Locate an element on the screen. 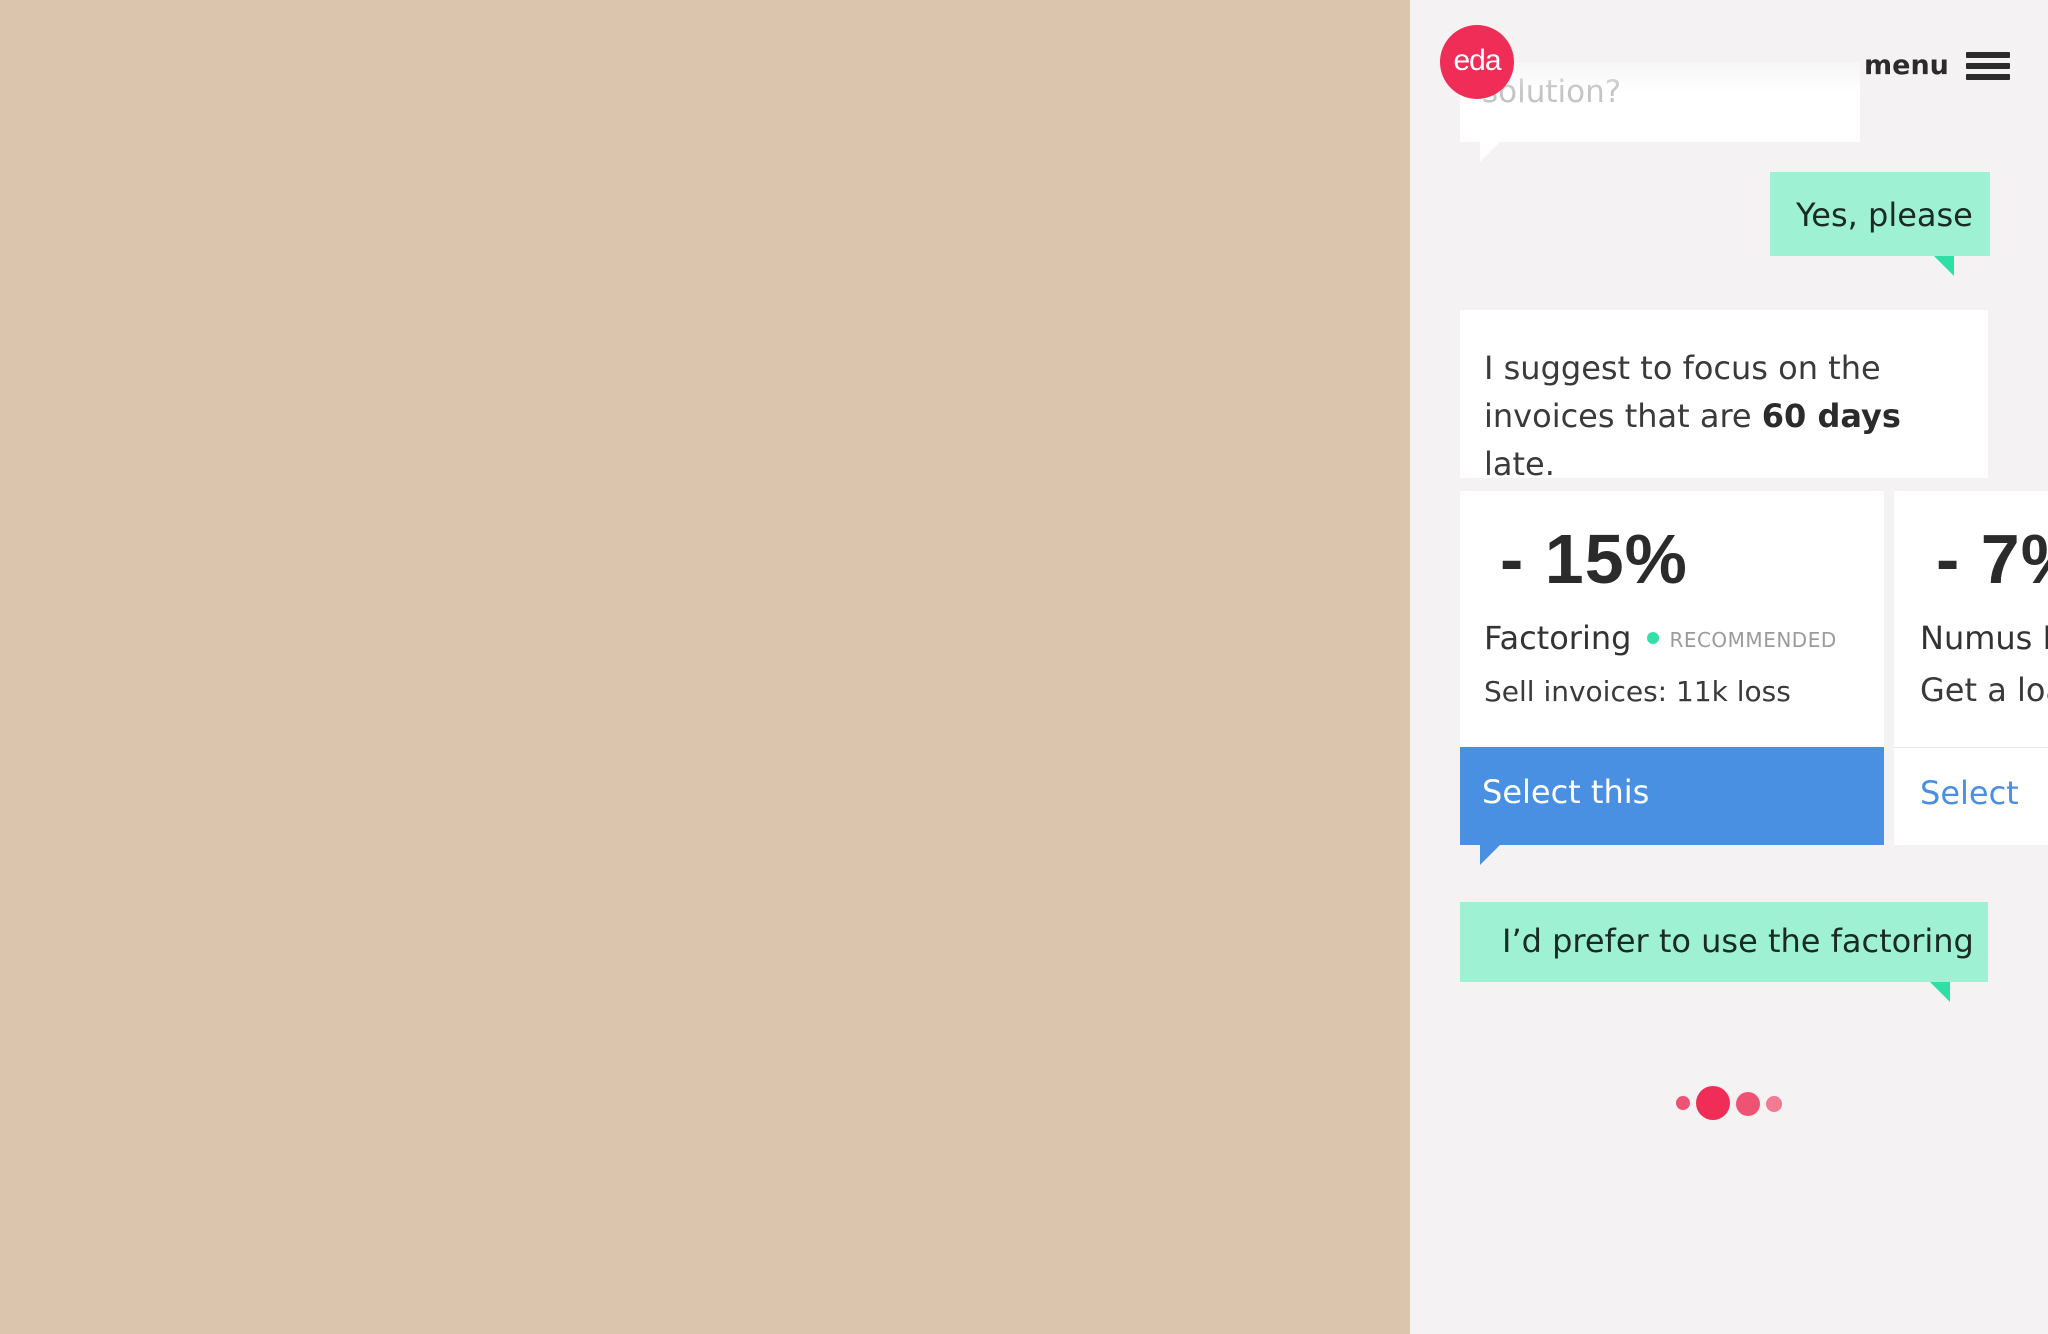 Image resolution: width=2048 pixels, height=1334 pixels. option-name: Factoring is located at coordinates (1558, 638).